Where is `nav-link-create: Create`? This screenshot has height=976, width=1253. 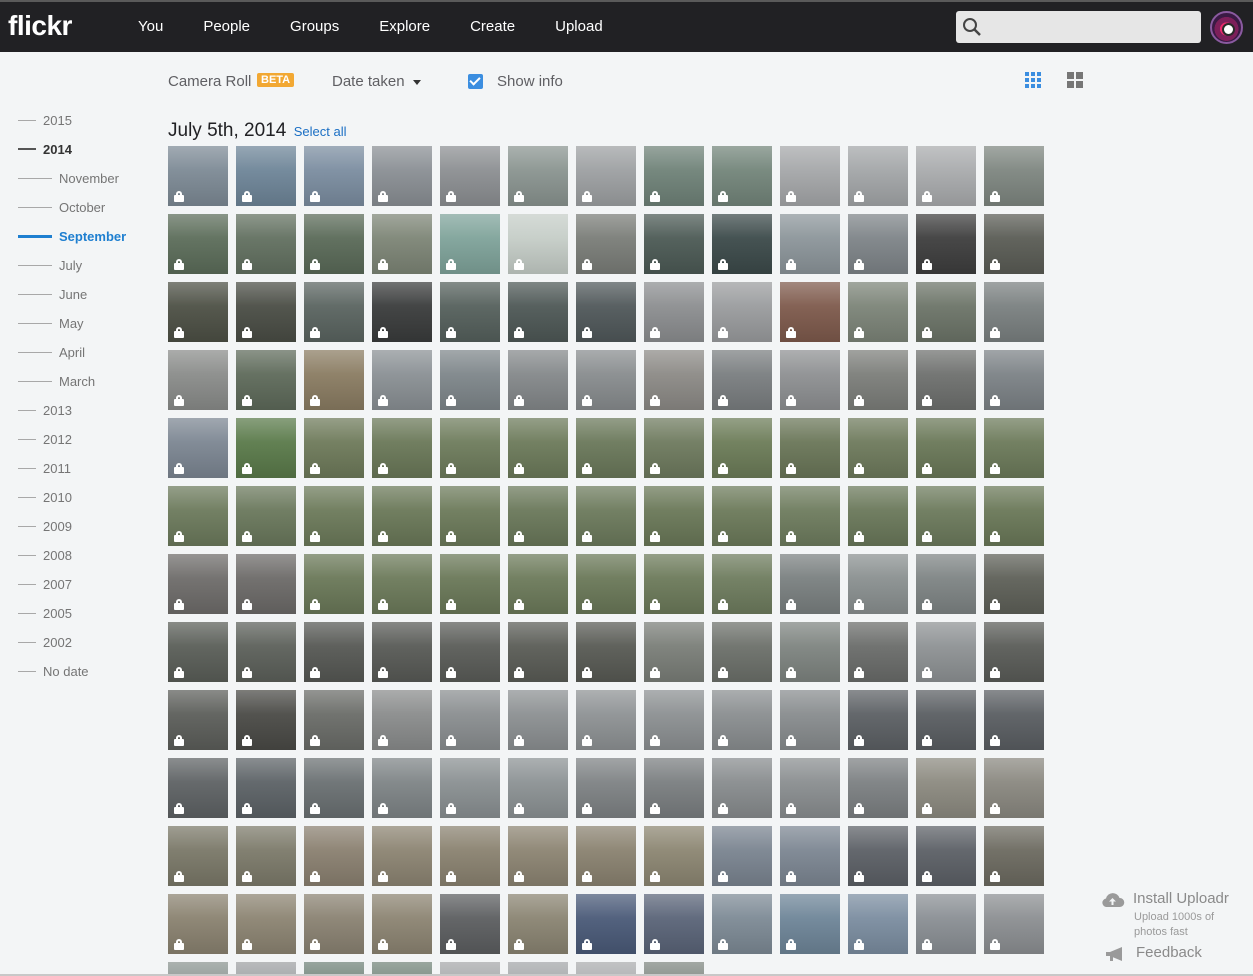
nav-link-create: Create is located at coordinates (492, 27).